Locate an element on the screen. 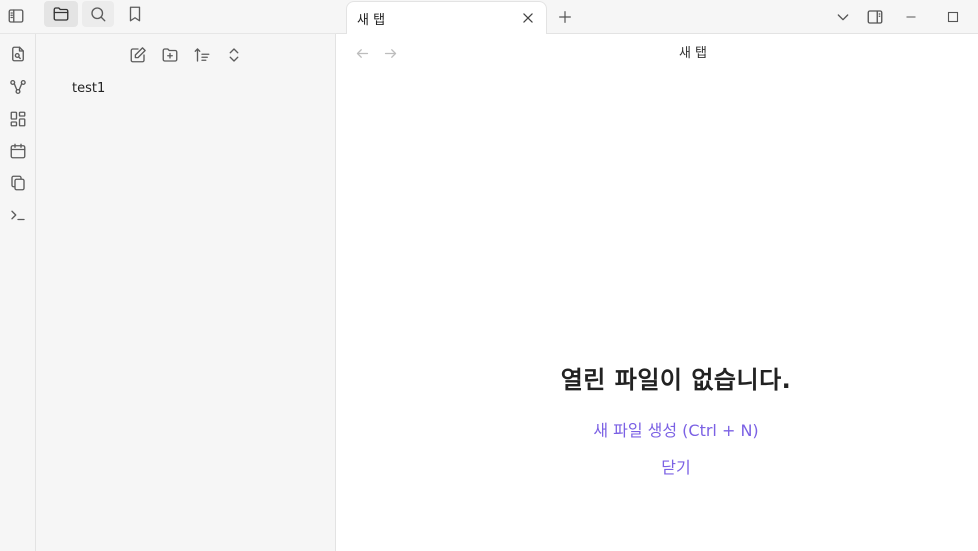 The height and width of the screenshot is (551, 978). search-icon is located at coordinates (98, 14).